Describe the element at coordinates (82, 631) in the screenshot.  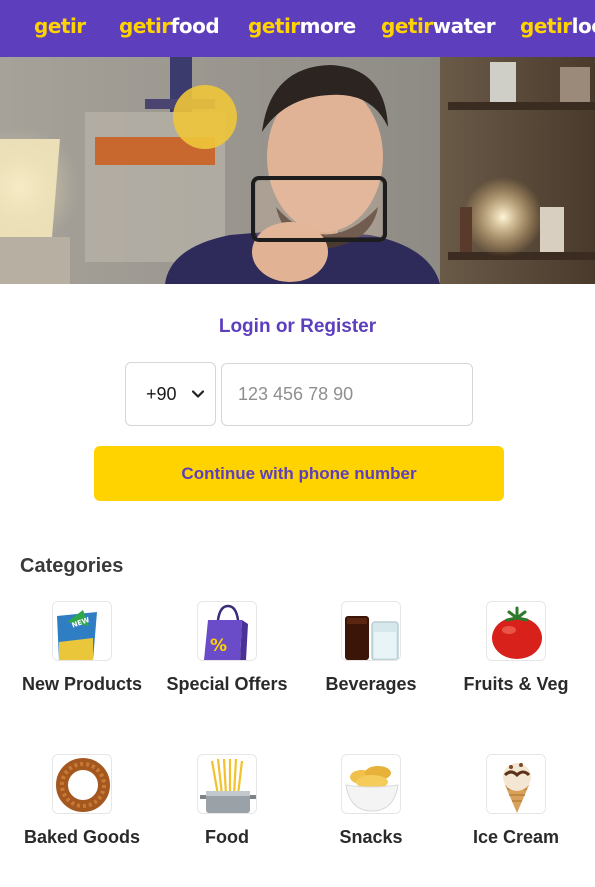
I see `new-products-icon: NEW` at that location.